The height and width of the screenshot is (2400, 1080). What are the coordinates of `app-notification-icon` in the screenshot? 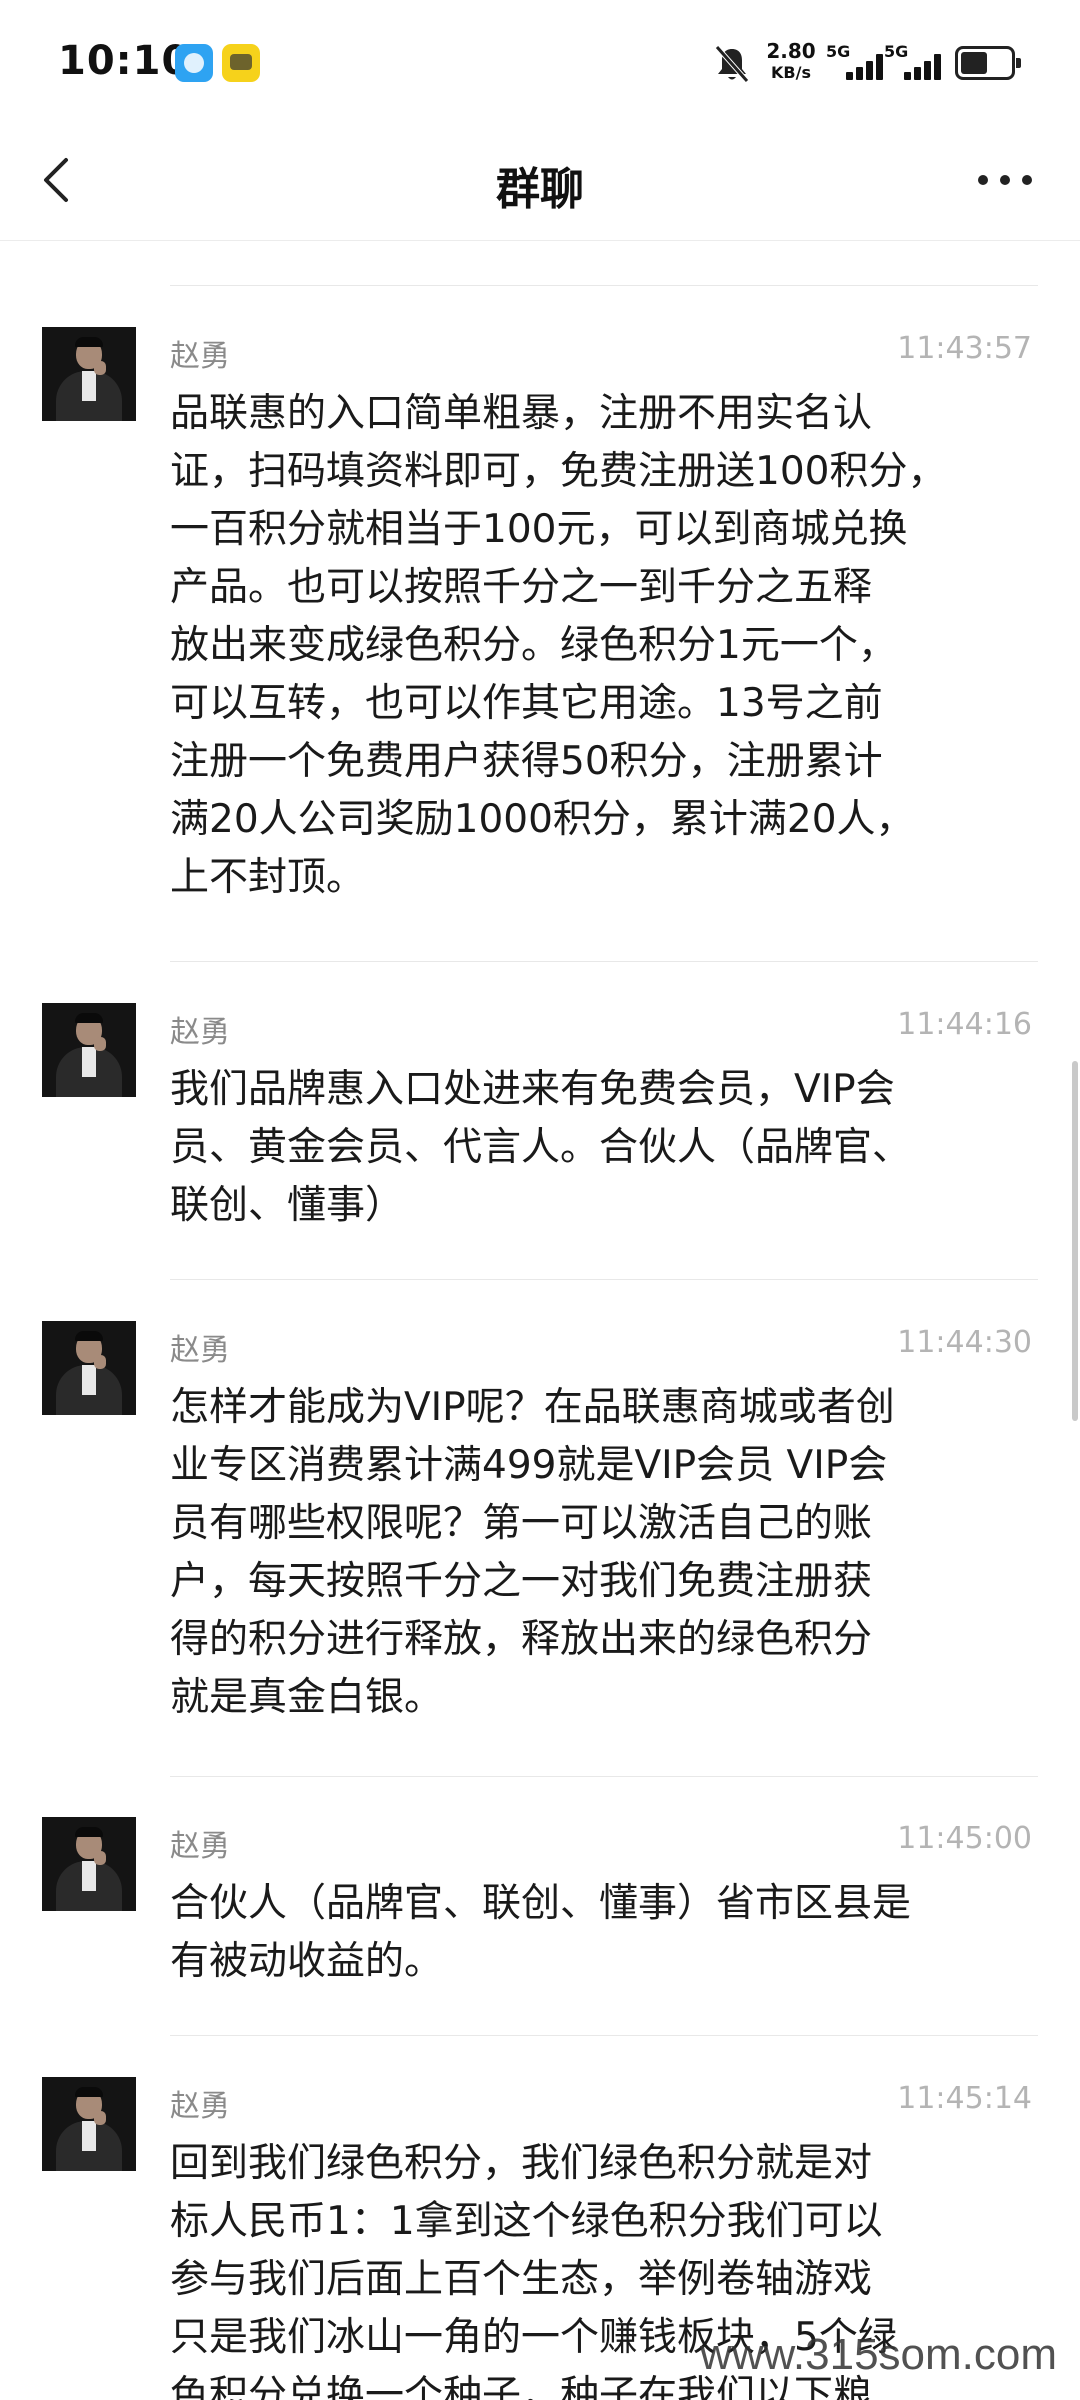 It's located at (194, 63).